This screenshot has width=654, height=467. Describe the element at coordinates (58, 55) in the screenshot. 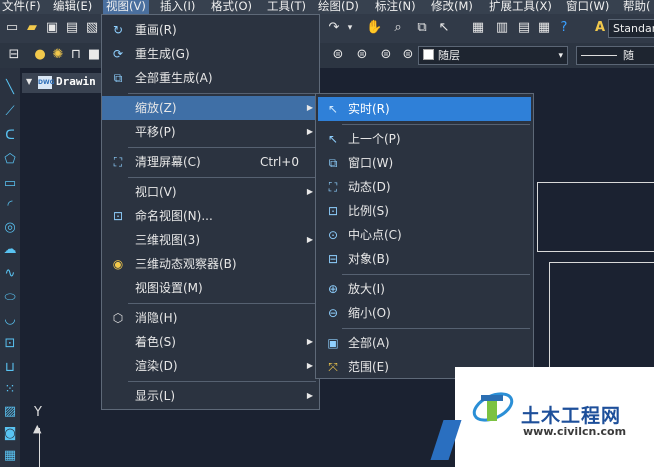

I see `layer-thaw-icon: ✺` at that location.